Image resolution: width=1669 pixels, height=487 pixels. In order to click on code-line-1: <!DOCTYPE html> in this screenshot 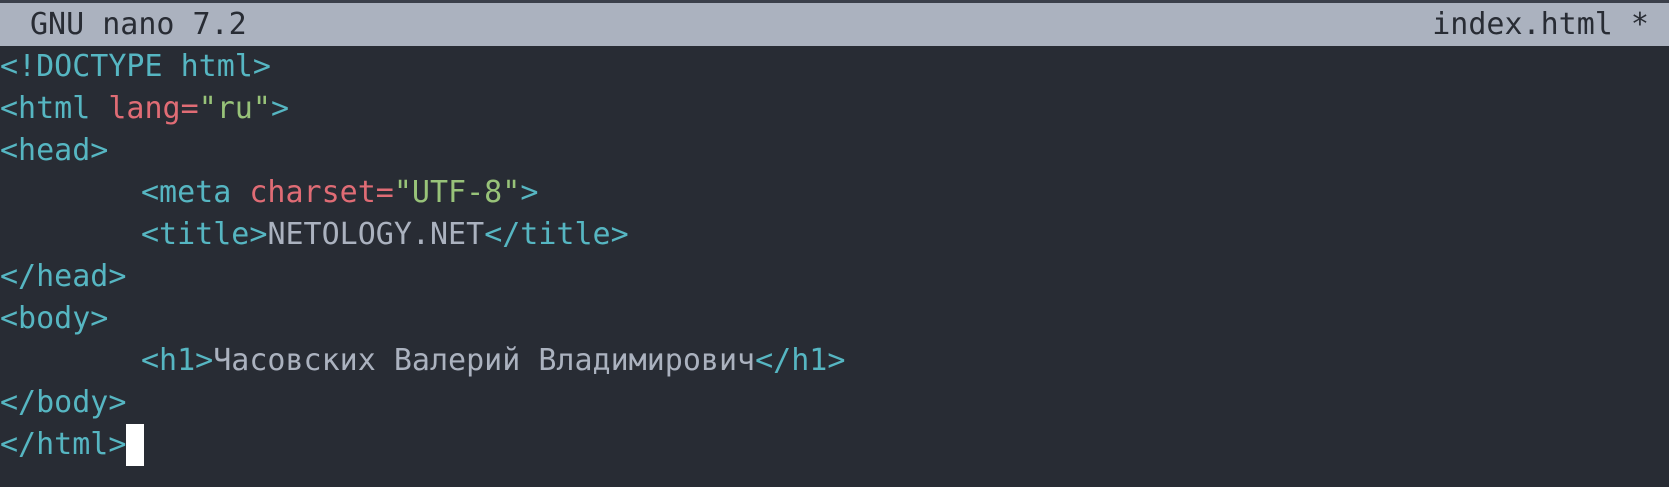, I will do `click(834, 67)`.